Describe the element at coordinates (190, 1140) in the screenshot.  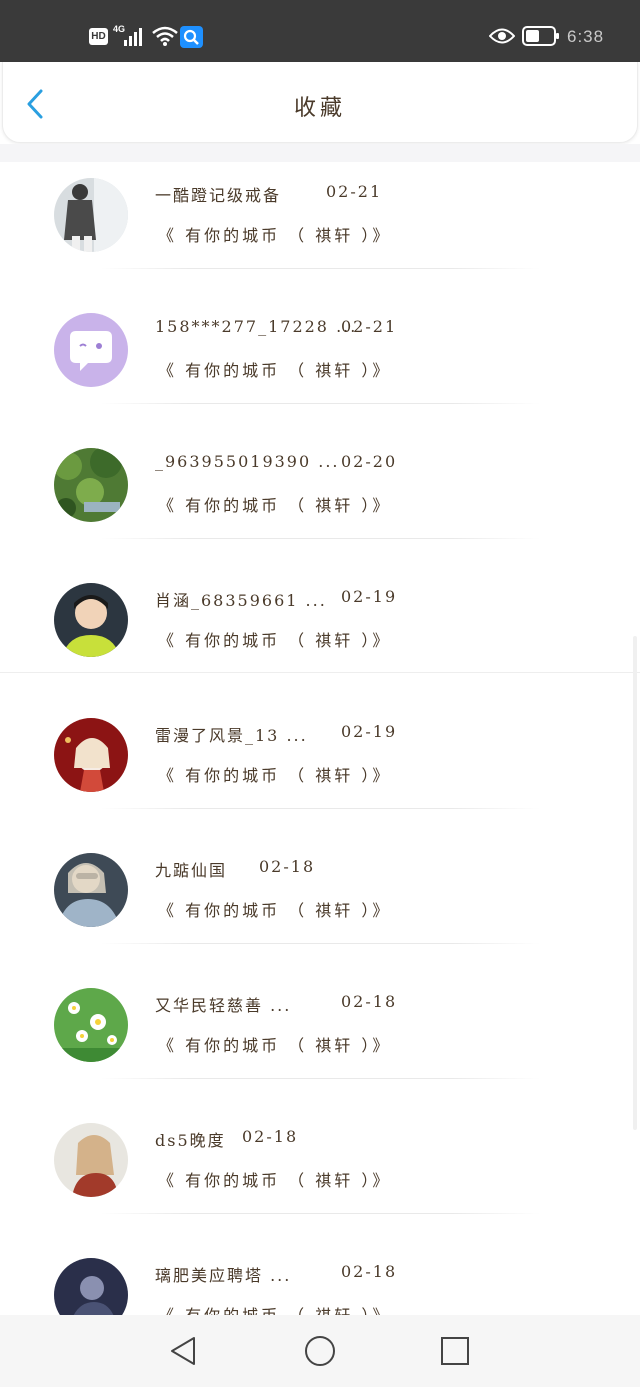
I see `item-username: ds5晚度` at that location.